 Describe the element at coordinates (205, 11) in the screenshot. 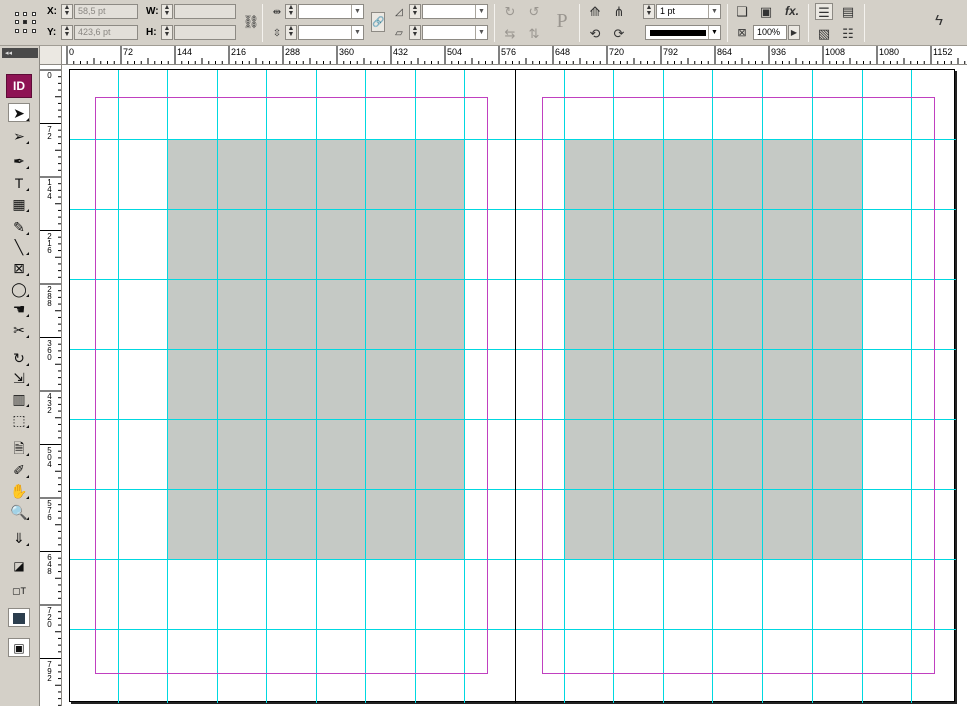

I see `w-field` at that location.